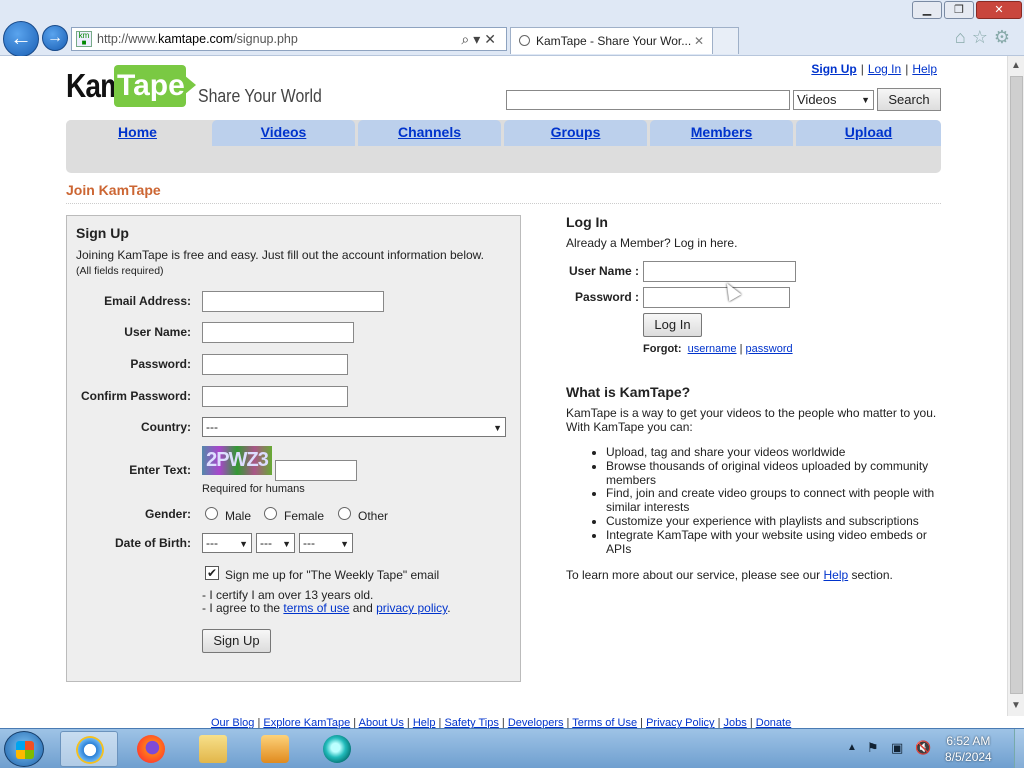 The image size is (1024, 768). What do you see at coordinates (21, 39) in the screenshot?
I see `back-arrow-icon: ←` at bounding box center [21, 39].